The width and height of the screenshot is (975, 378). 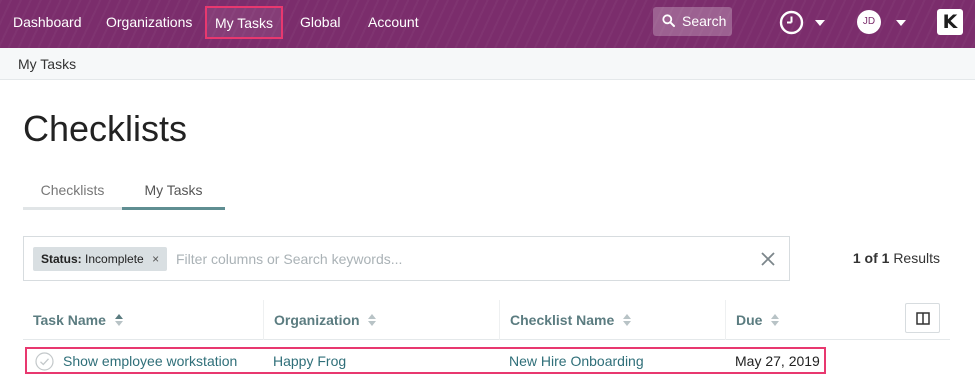 I want to click on column-header-task-name: Task Name, so click(x=143, y=320).